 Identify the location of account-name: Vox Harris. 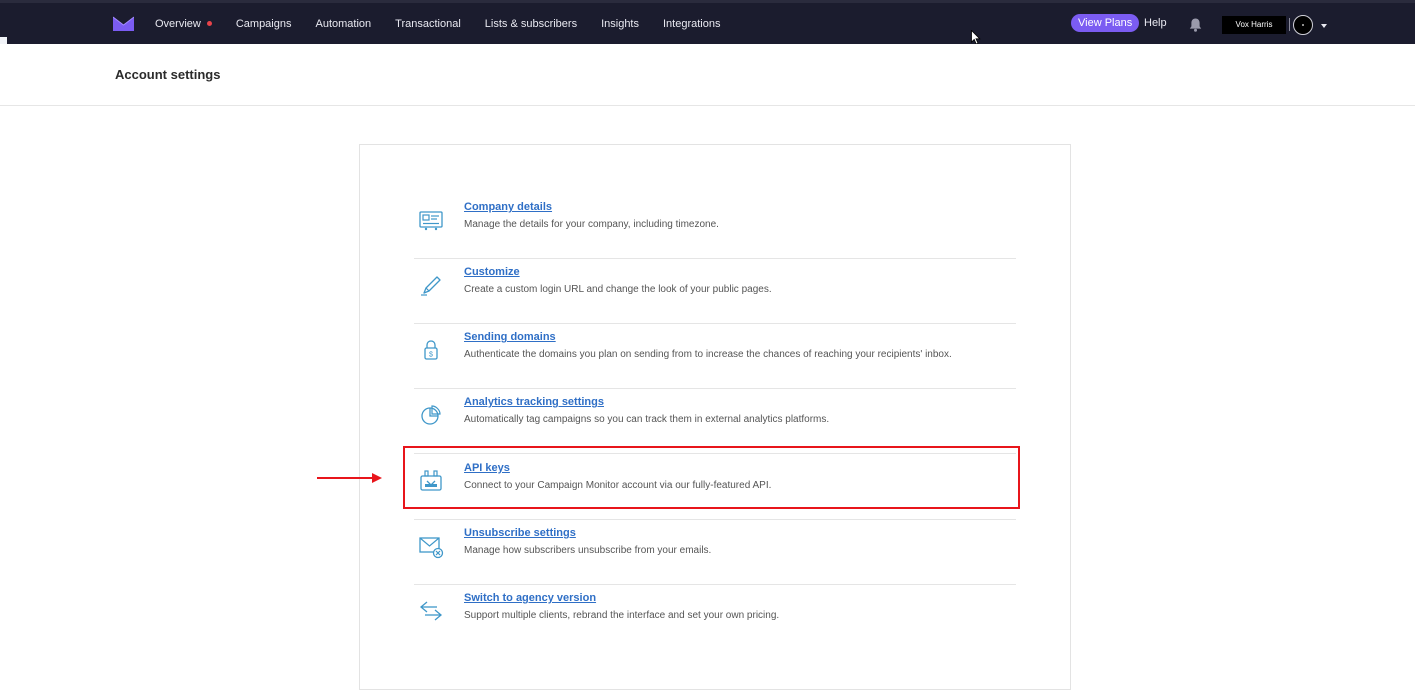
(1254, 25).